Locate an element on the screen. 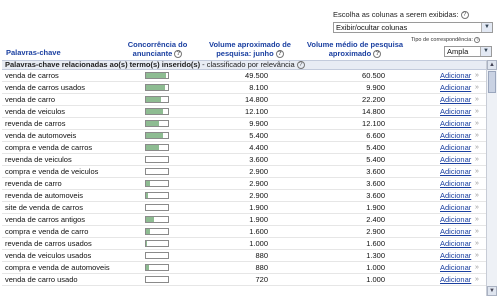  scroll-down-icon: ▼ is located at coordinates (492, 291).